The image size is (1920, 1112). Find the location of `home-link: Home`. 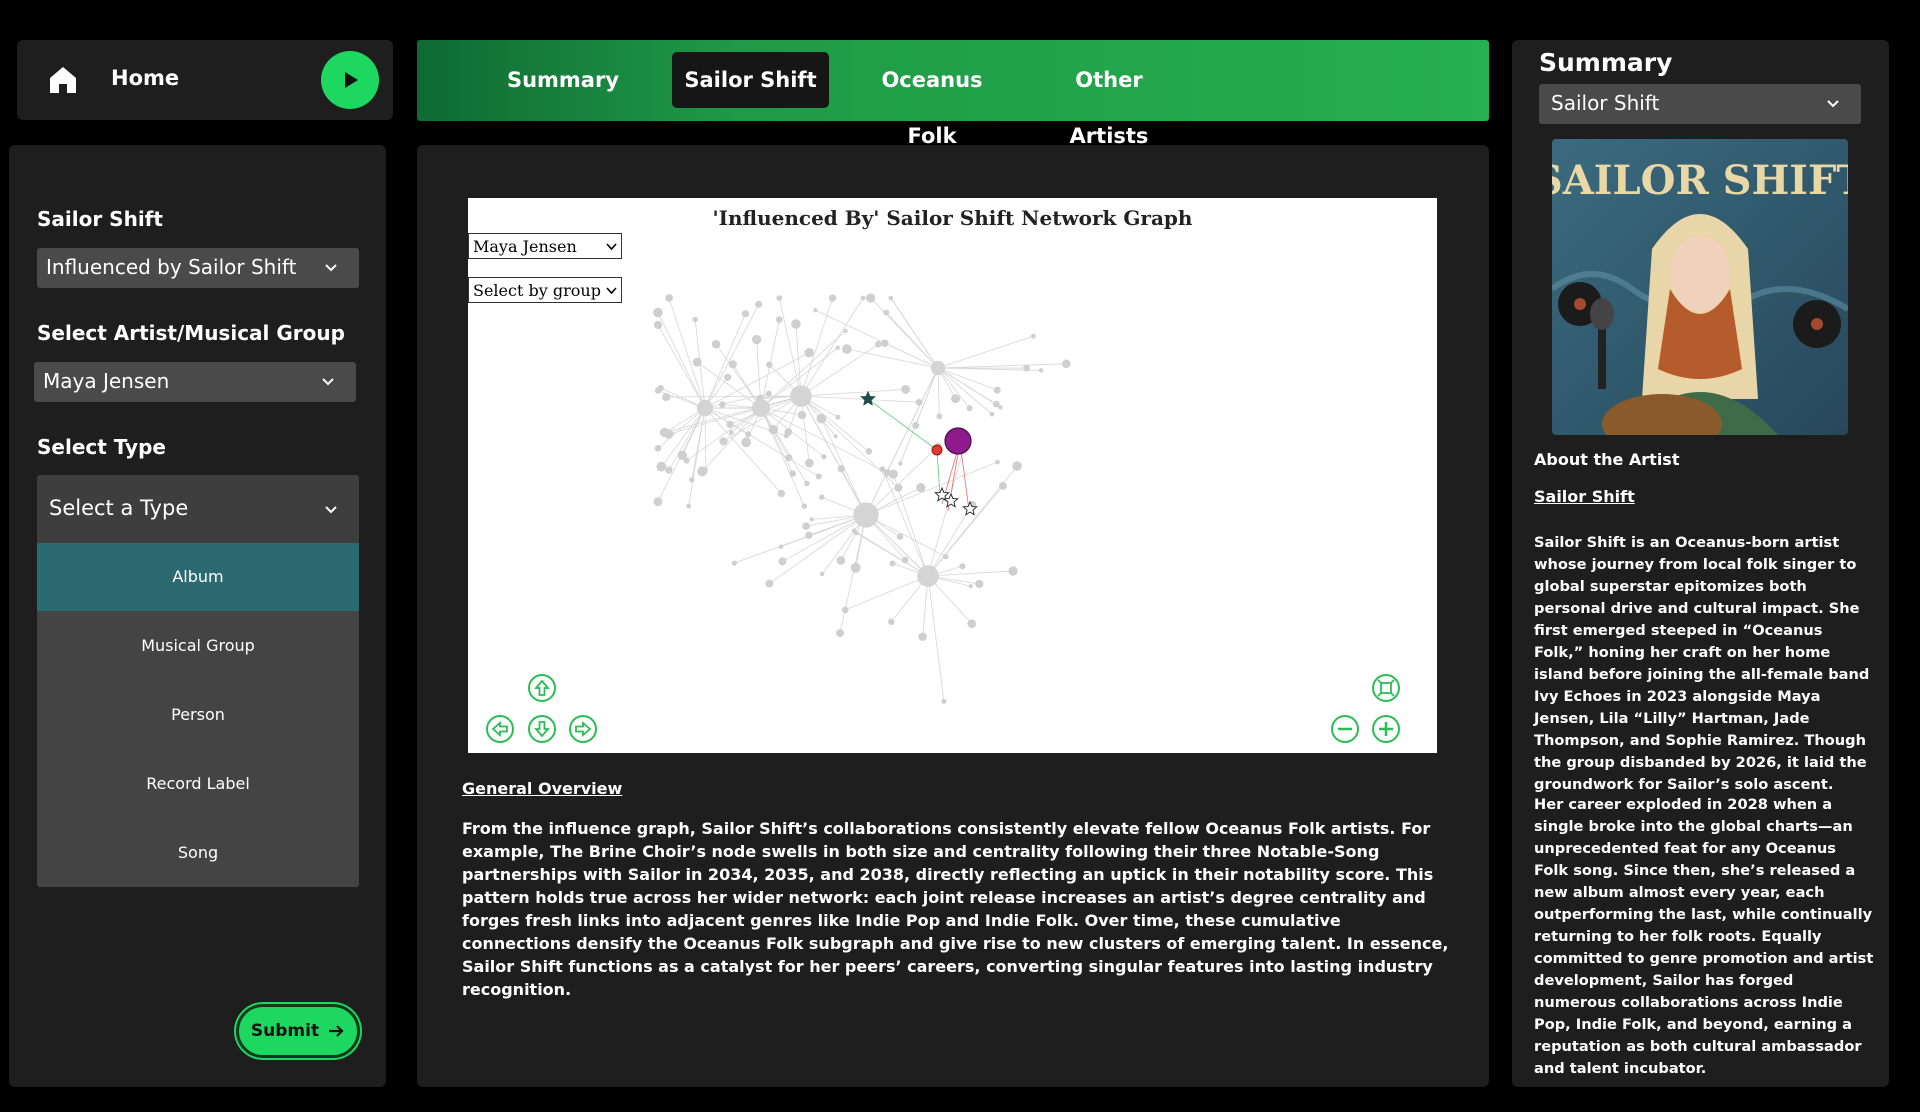

home-link: Home is located at coordinates (145, 78).